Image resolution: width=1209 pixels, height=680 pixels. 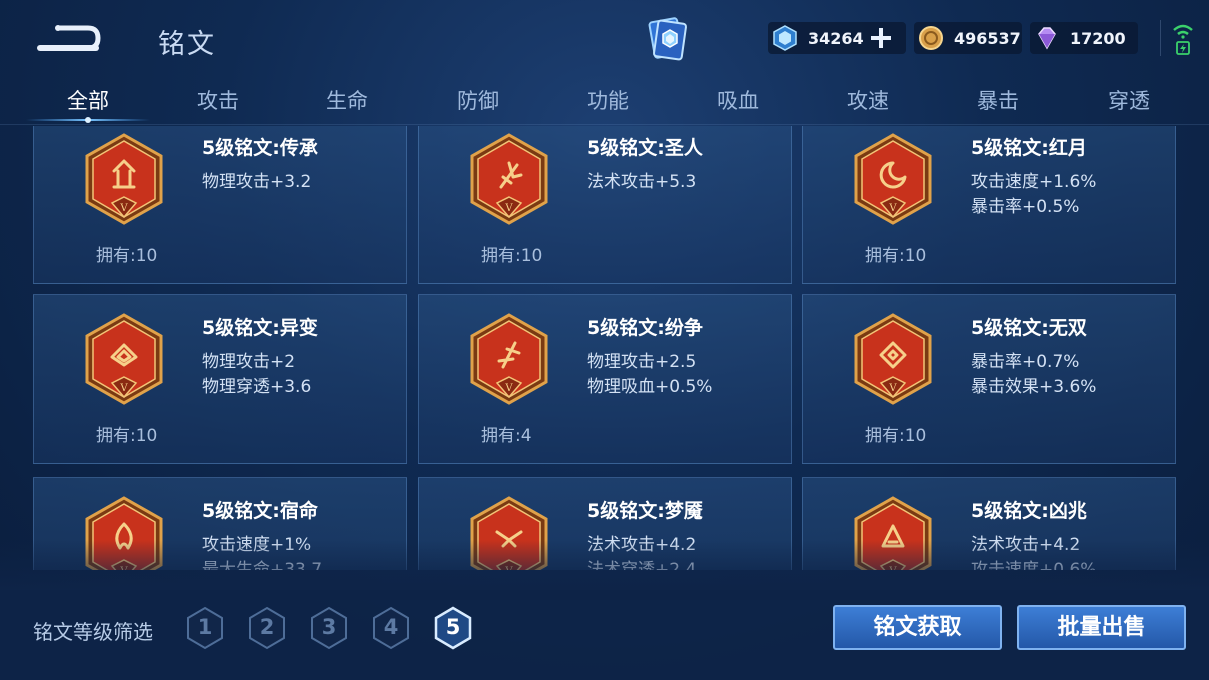 I want to click on inscription-attribute: 物理吸血+0.5%, so click(x=650, y=387).